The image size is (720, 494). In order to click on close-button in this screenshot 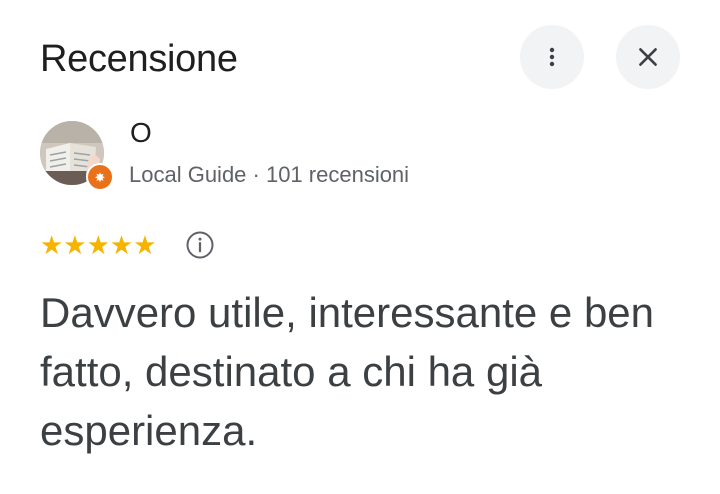, I will do `click(648, 57)`.